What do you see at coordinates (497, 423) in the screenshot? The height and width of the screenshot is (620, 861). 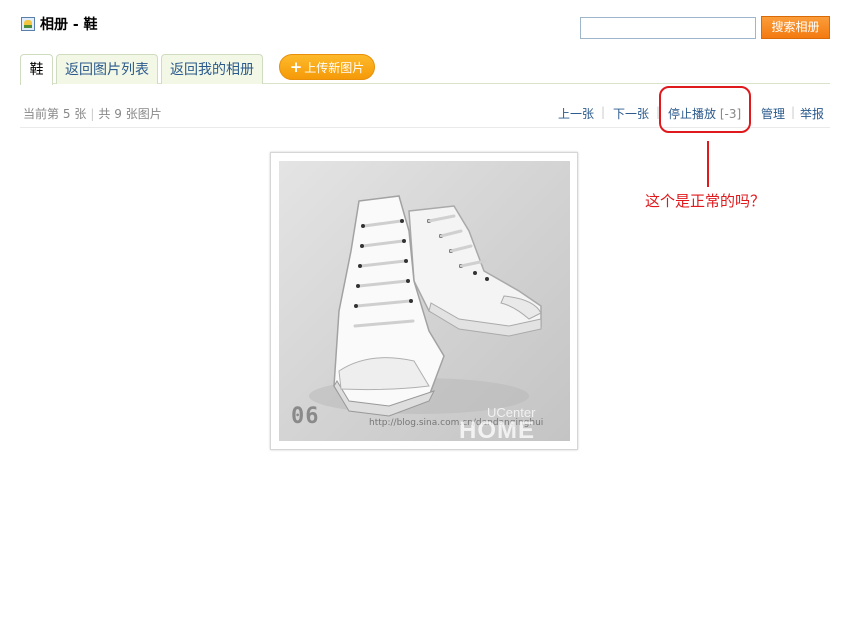 I see `ucenter-home-watermark: UCenter HOME` at bounding box center [497, 423].